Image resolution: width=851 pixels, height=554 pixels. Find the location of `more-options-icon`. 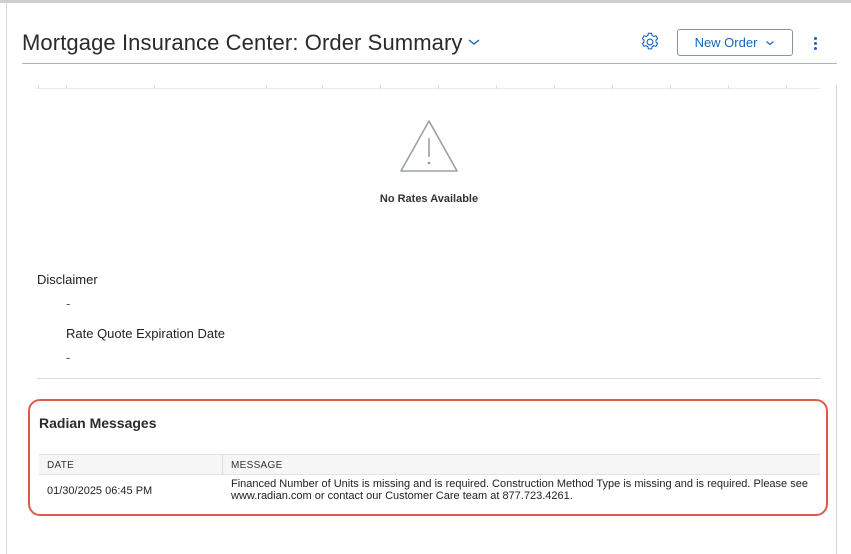

more-options-icon is located at coordinates (815, 43).